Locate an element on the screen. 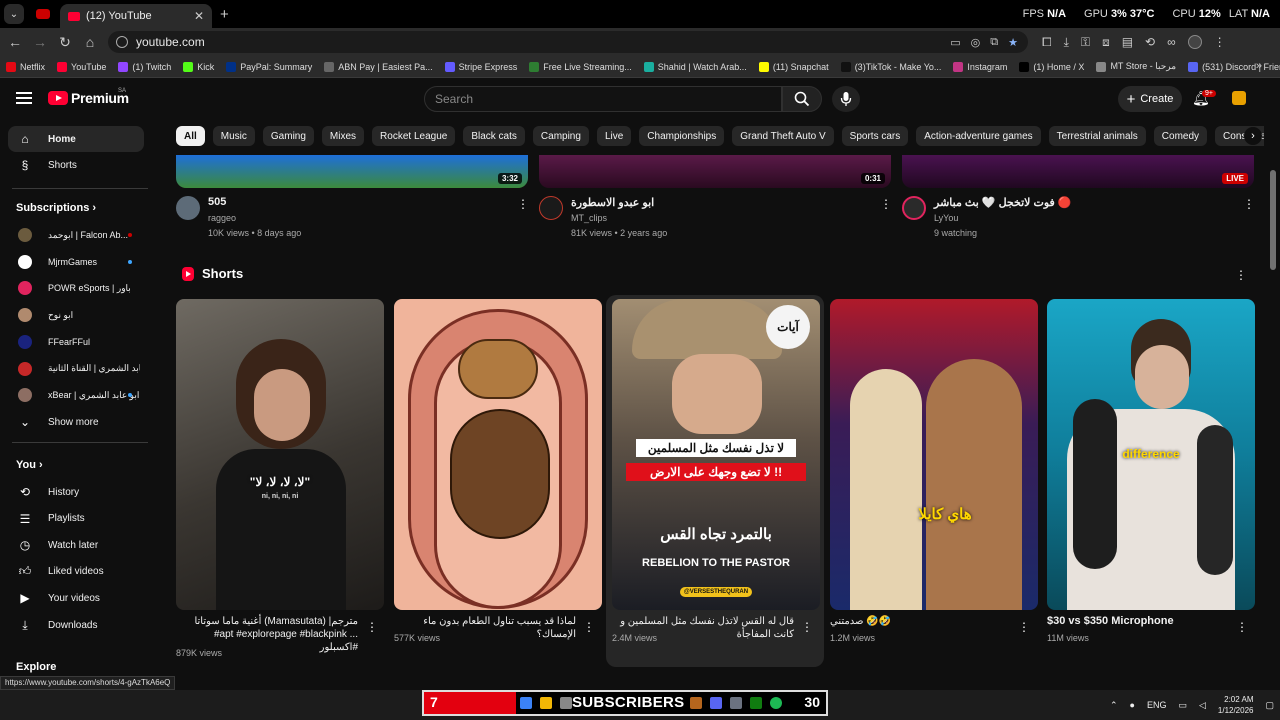 The height and width of the screenshot is (720, 1280). video-thumbnail: 0:31 is located at coordinates (715, 171).